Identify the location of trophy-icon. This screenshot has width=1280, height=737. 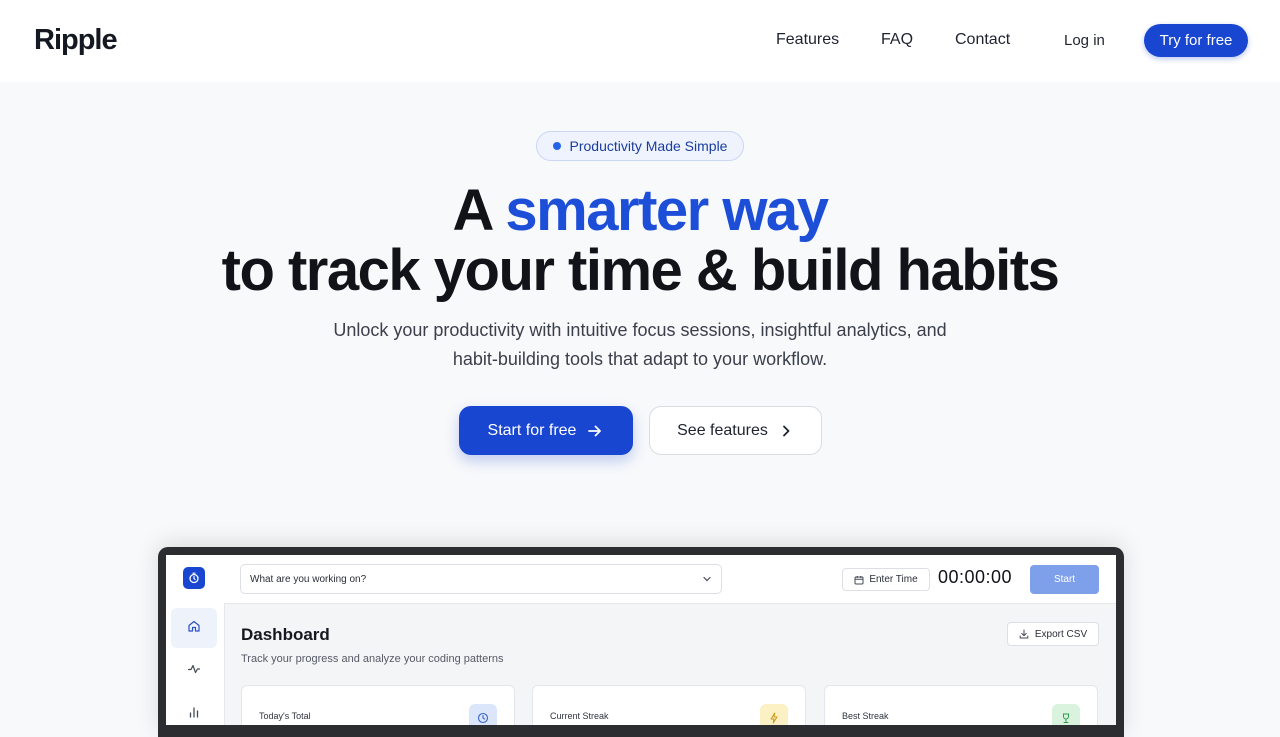
(1066, 714).